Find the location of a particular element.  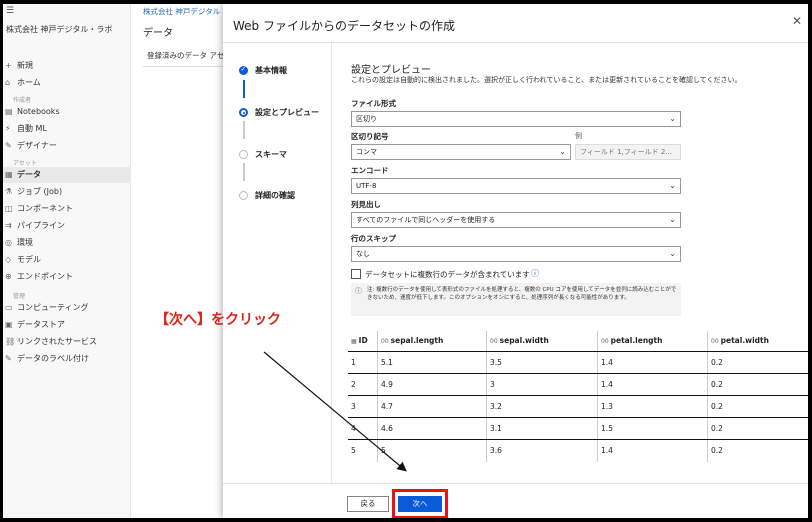

table-cell: 1.5 is located at coordinates (652, 429).